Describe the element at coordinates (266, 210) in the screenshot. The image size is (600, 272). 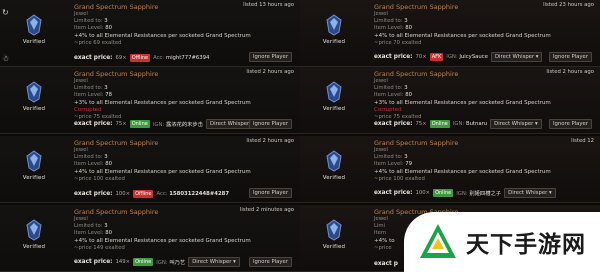
I see `listed-time: listed 2 minutes ago` at that location.